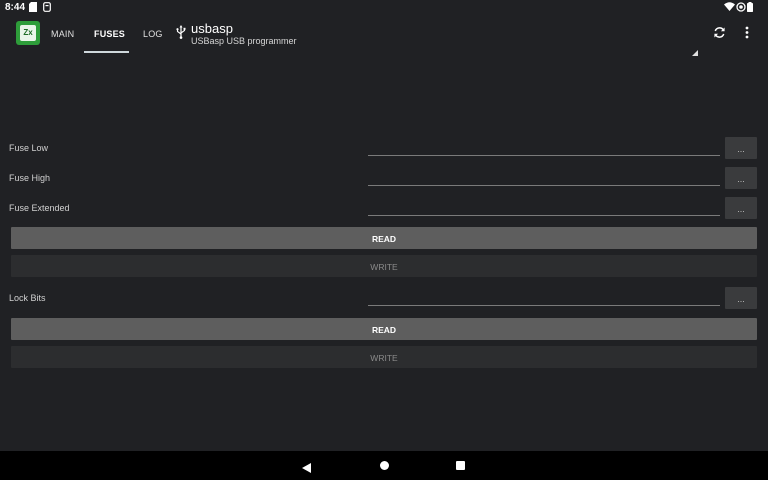  I want to click on recents-icon, so click(460, 465).